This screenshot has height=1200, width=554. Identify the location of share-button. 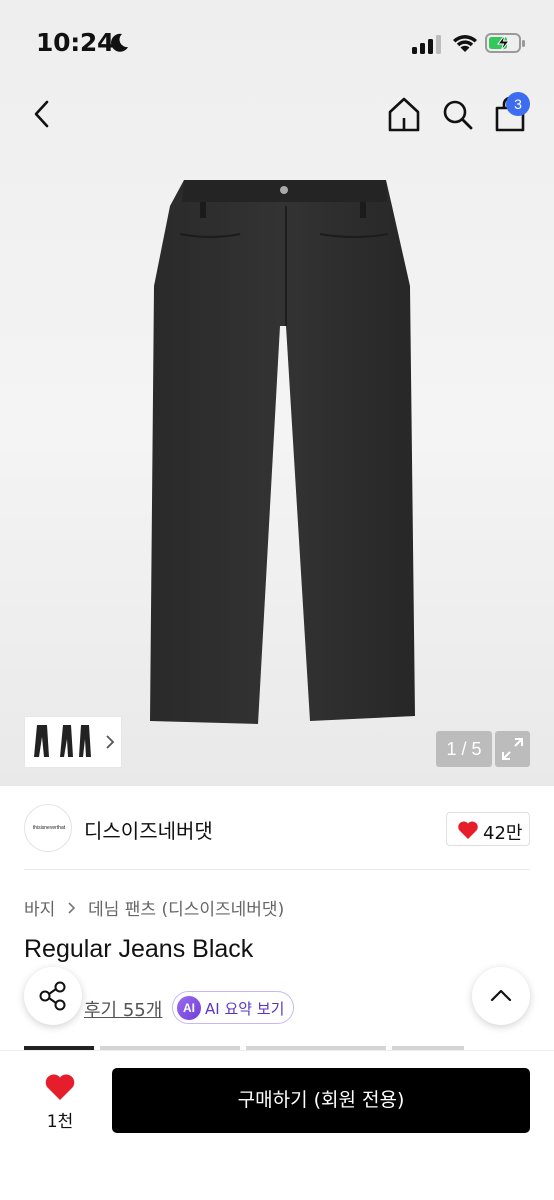
(53, 996).